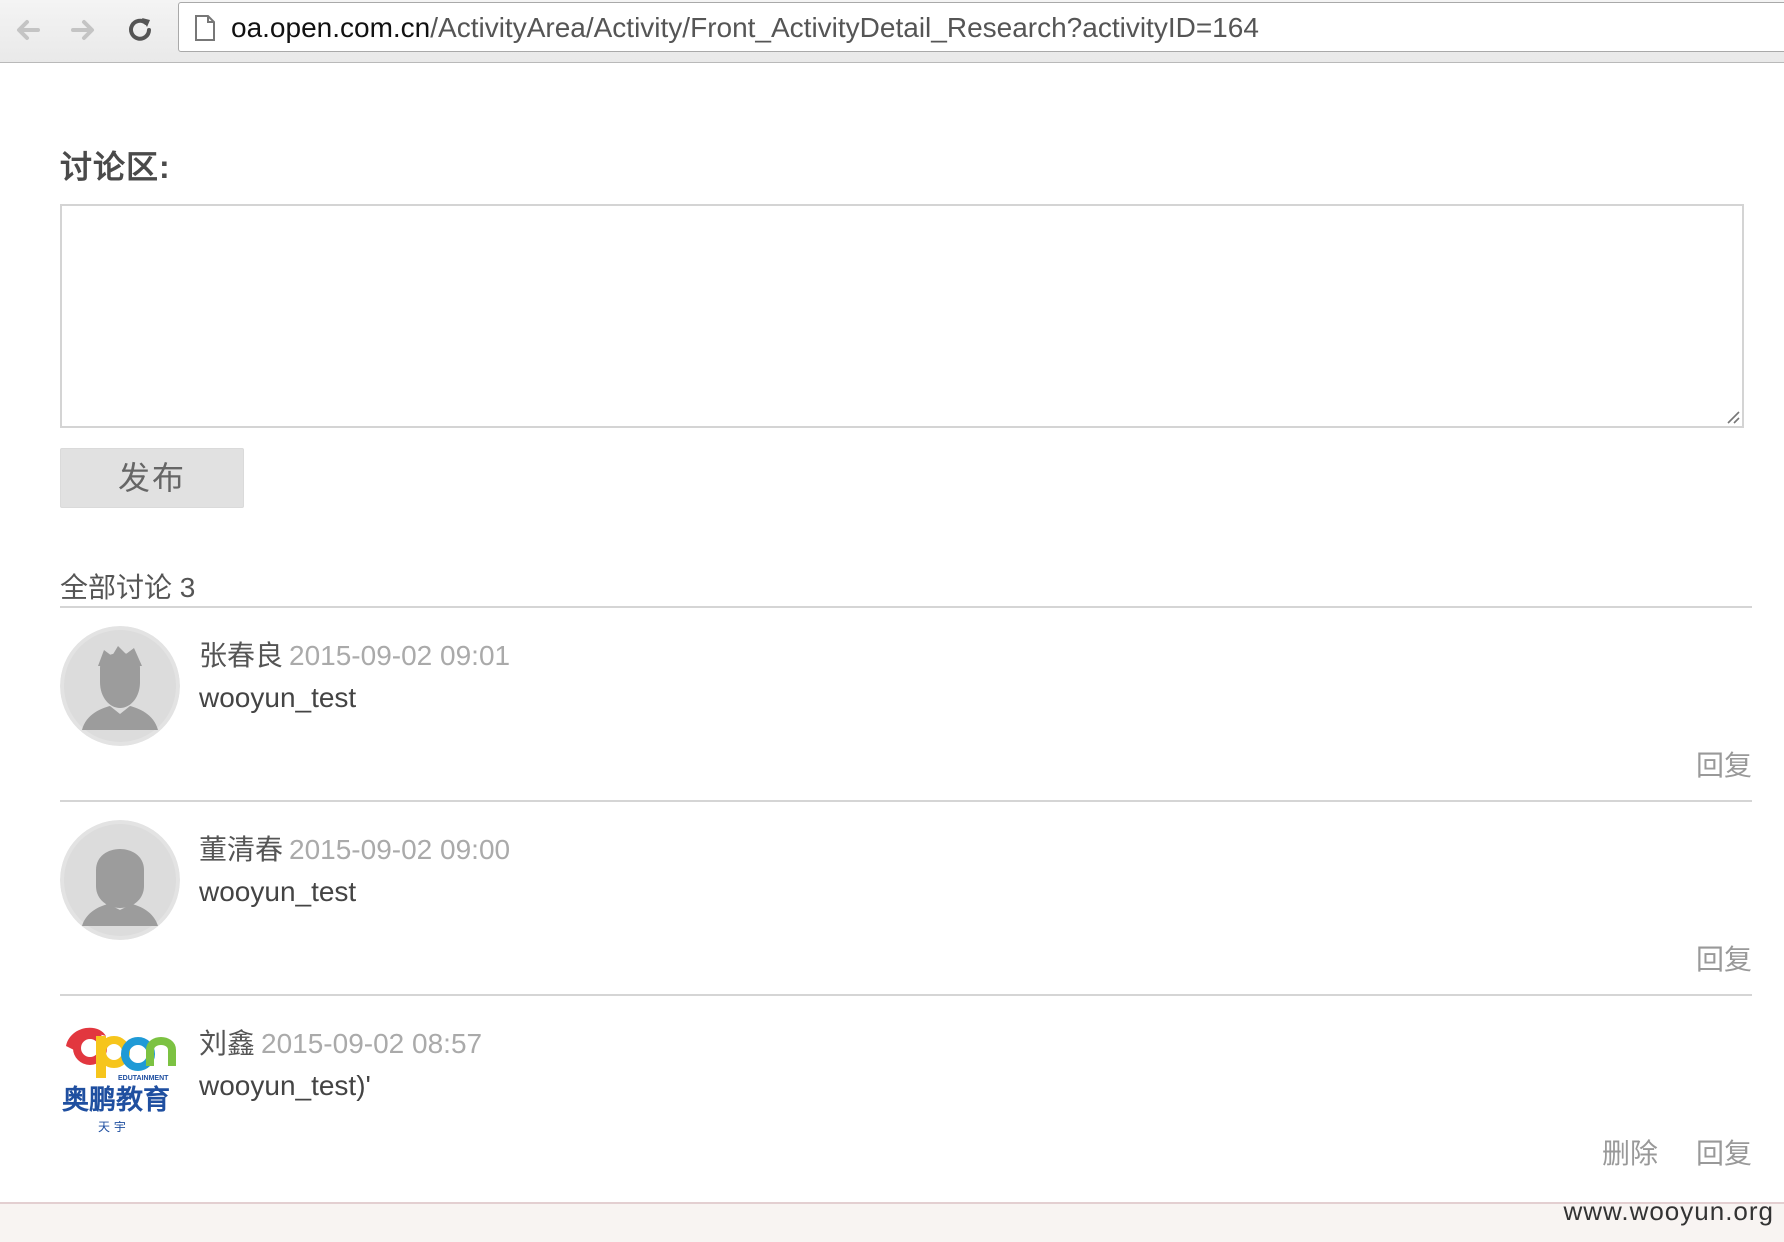  I want to click on logo-name: 奥鹏教育, so click(116, 1100).